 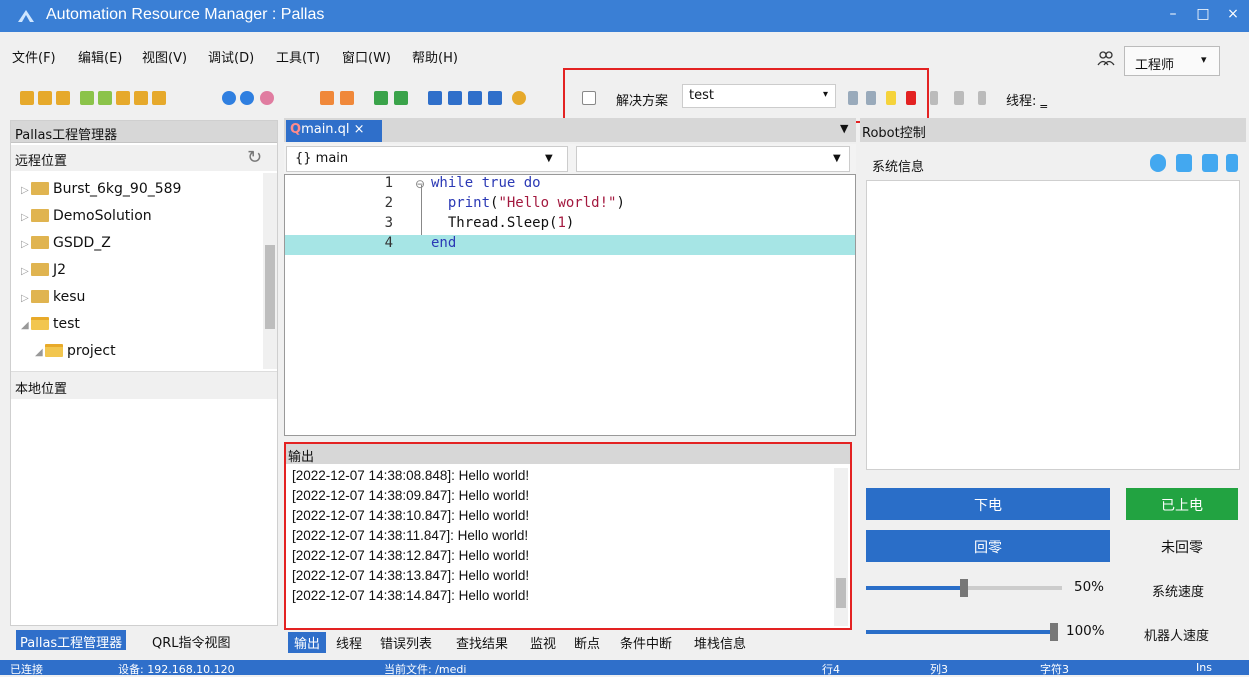 What do you see at coordinates (102, 216) in the screenshot?
I see `tree-item-label: DemoSolution` at bounding box center [102, 216].